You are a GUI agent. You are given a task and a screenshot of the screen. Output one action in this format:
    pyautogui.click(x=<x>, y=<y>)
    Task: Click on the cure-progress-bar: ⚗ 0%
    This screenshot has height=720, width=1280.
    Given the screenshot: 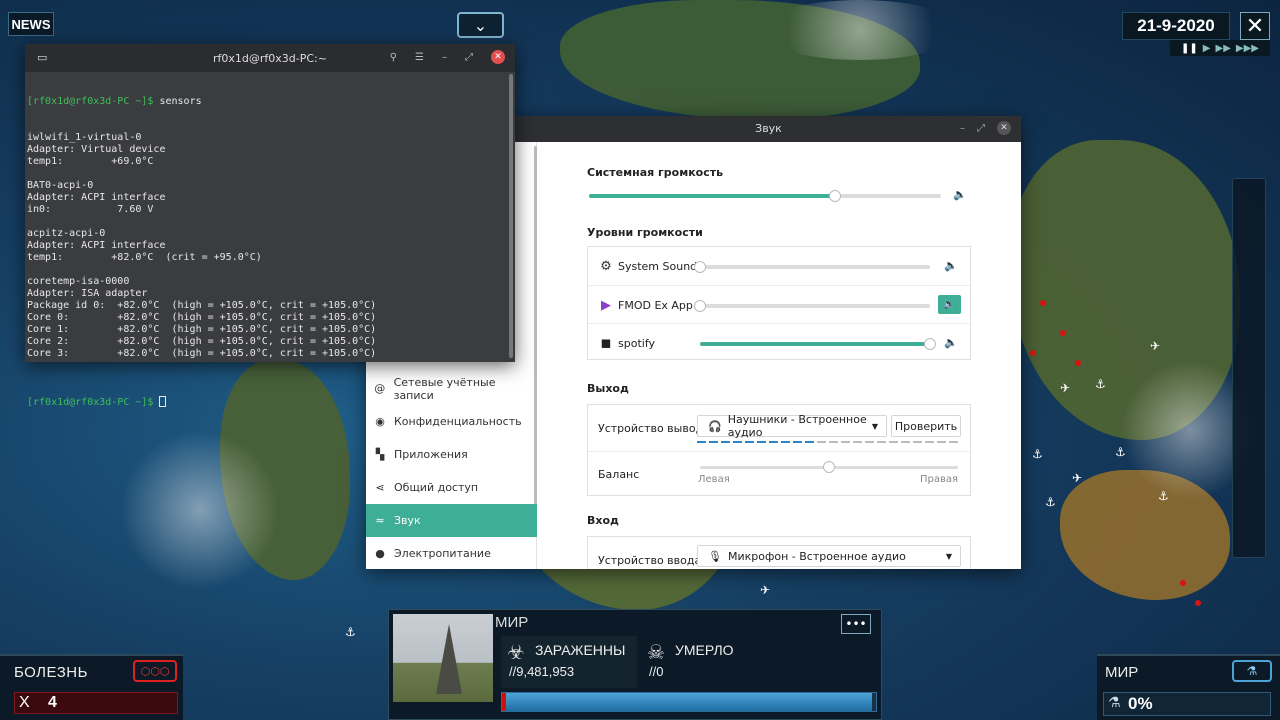 What is the action you would take?
    pyautogui.click(x=1187, y=704)
    